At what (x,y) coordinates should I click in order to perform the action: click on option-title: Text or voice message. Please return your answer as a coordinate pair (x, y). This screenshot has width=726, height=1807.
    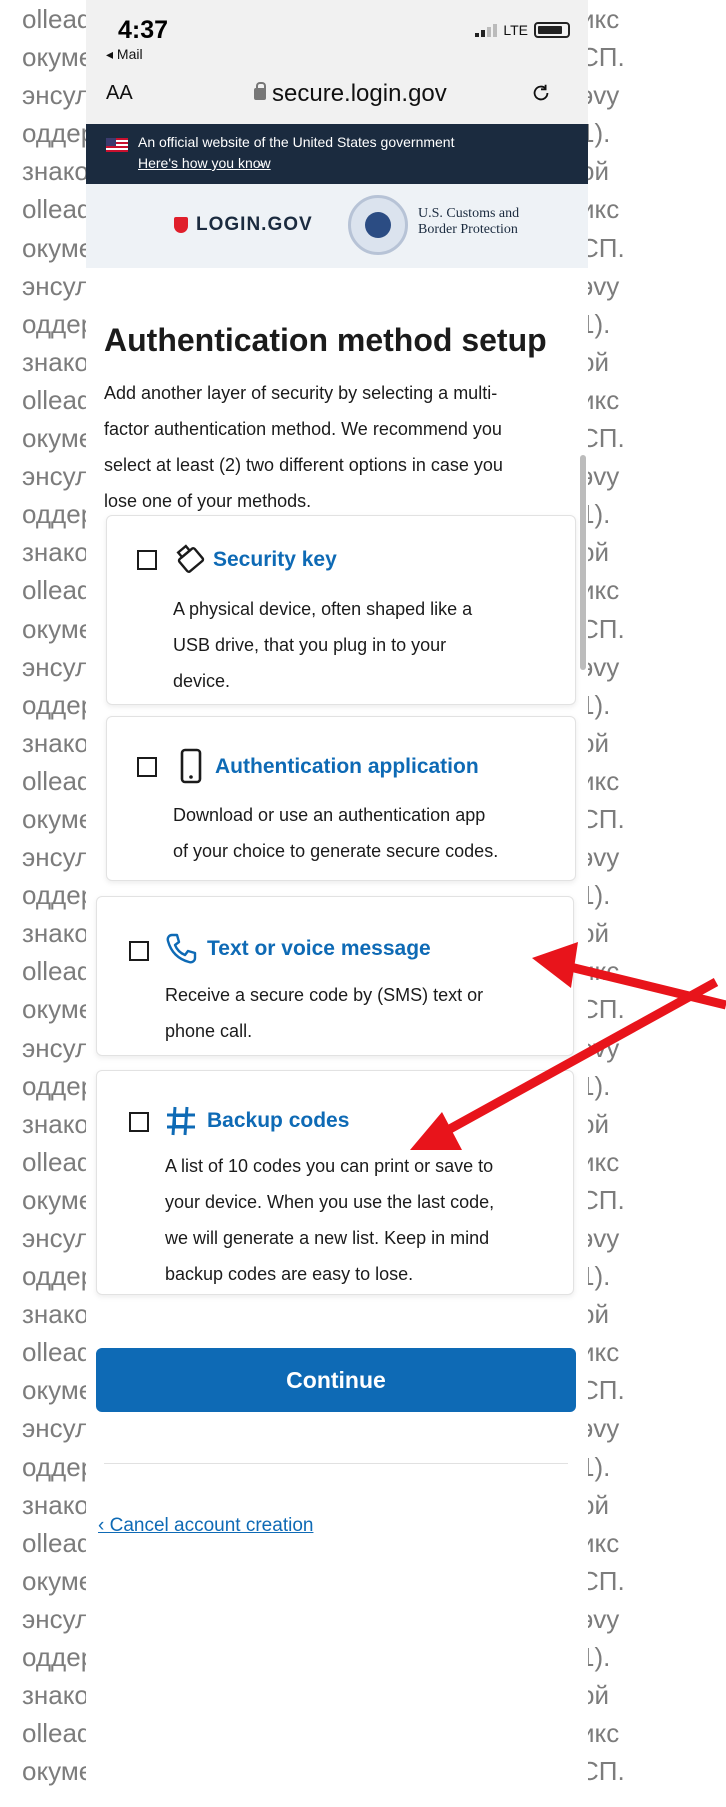
    Looking at the image, I should click on (319, 949).